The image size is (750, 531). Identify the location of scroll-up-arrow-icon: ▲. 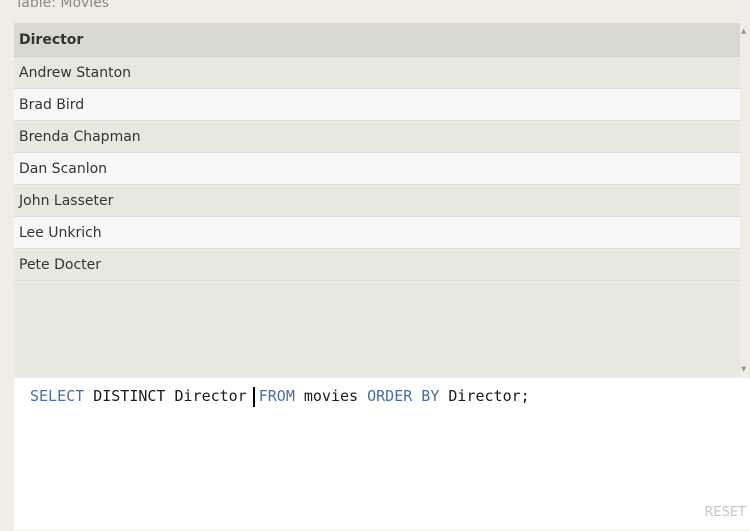
(743, 31).